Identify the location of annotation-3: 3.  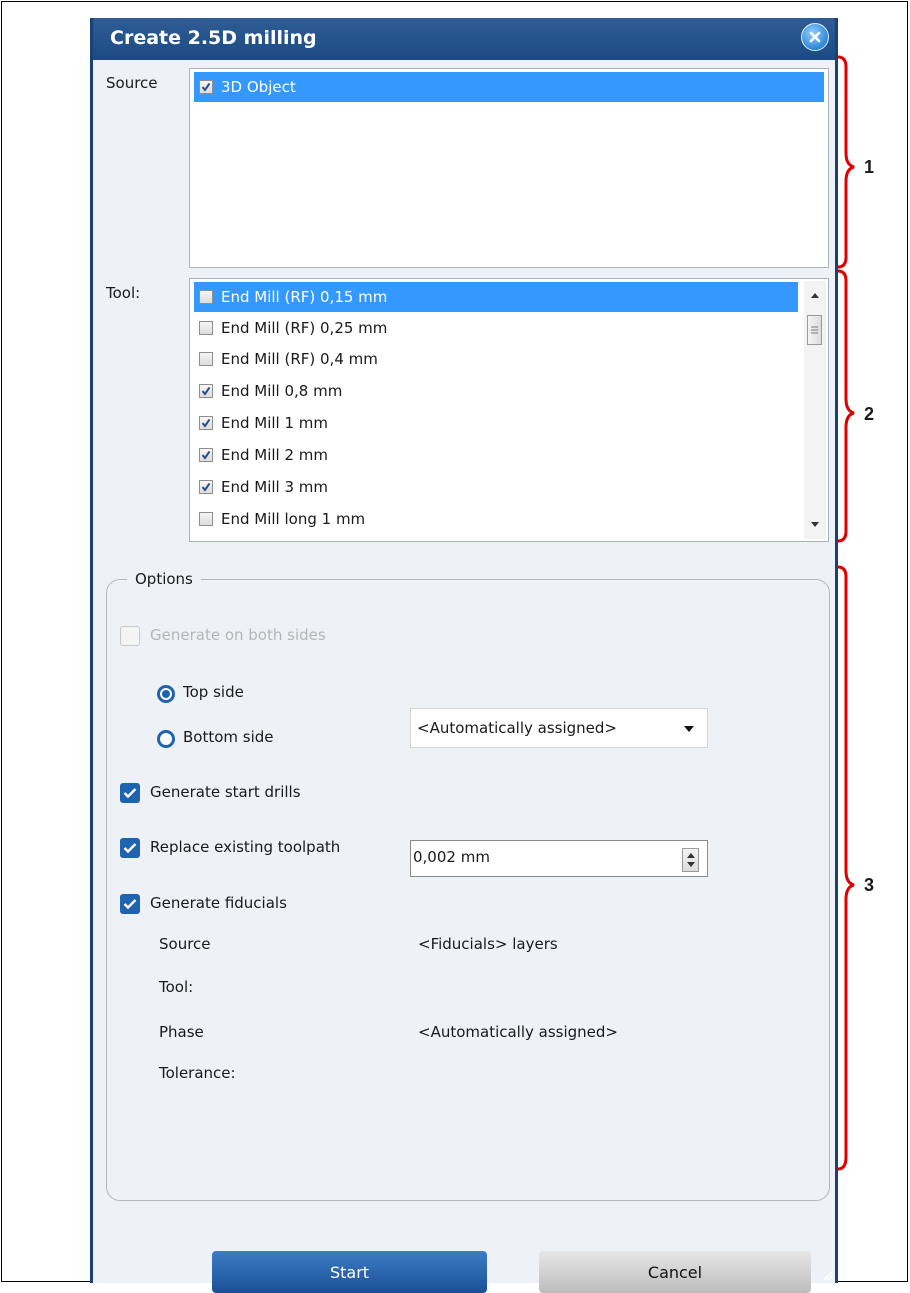
(869, 885).